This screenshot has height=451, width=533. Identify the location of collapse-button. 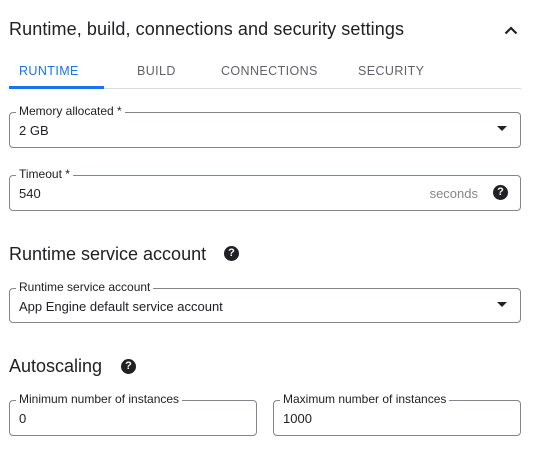
(511, 30).